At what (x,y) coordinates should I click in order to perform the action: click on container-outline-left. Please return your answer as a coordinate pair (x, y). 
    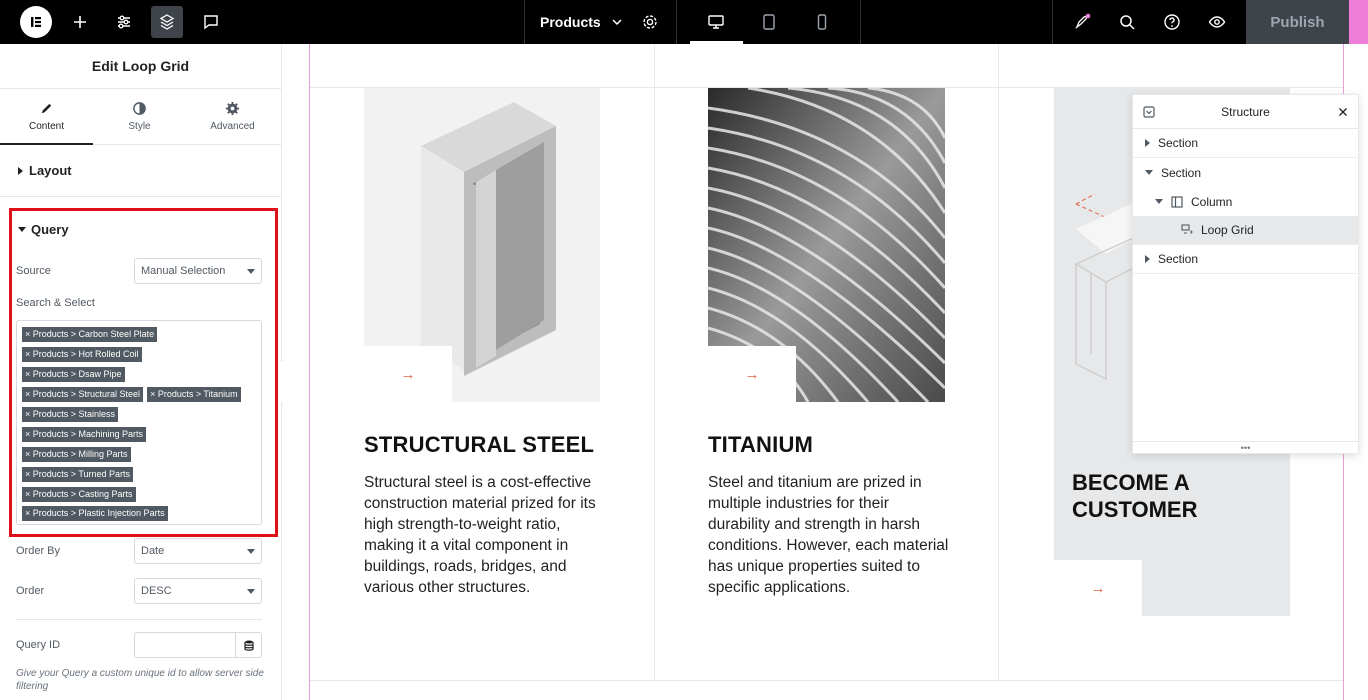
    Looking at the image, I should click on (309, 372).